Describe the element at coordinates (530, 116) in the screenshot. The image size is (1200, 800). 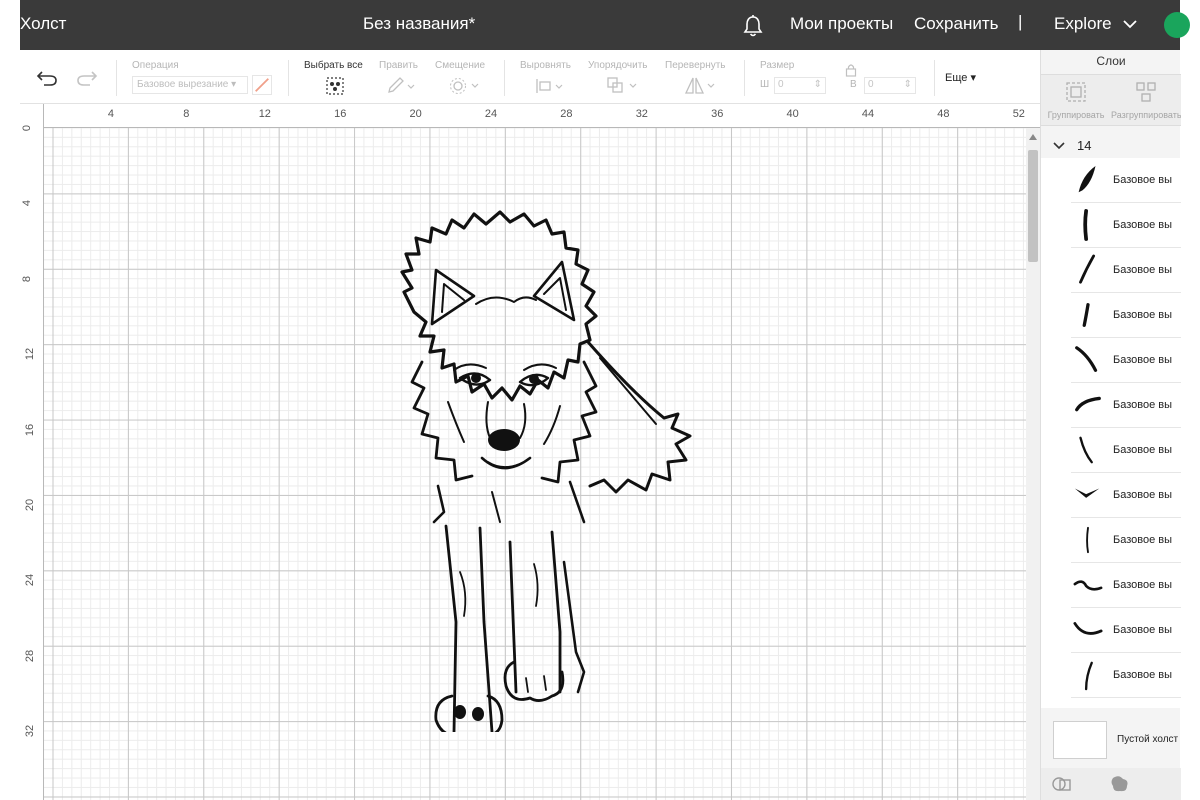
I see `horizontal-ruler: 4 8 12 16 20 24 28 32 36 40 44 48 52` at that location.